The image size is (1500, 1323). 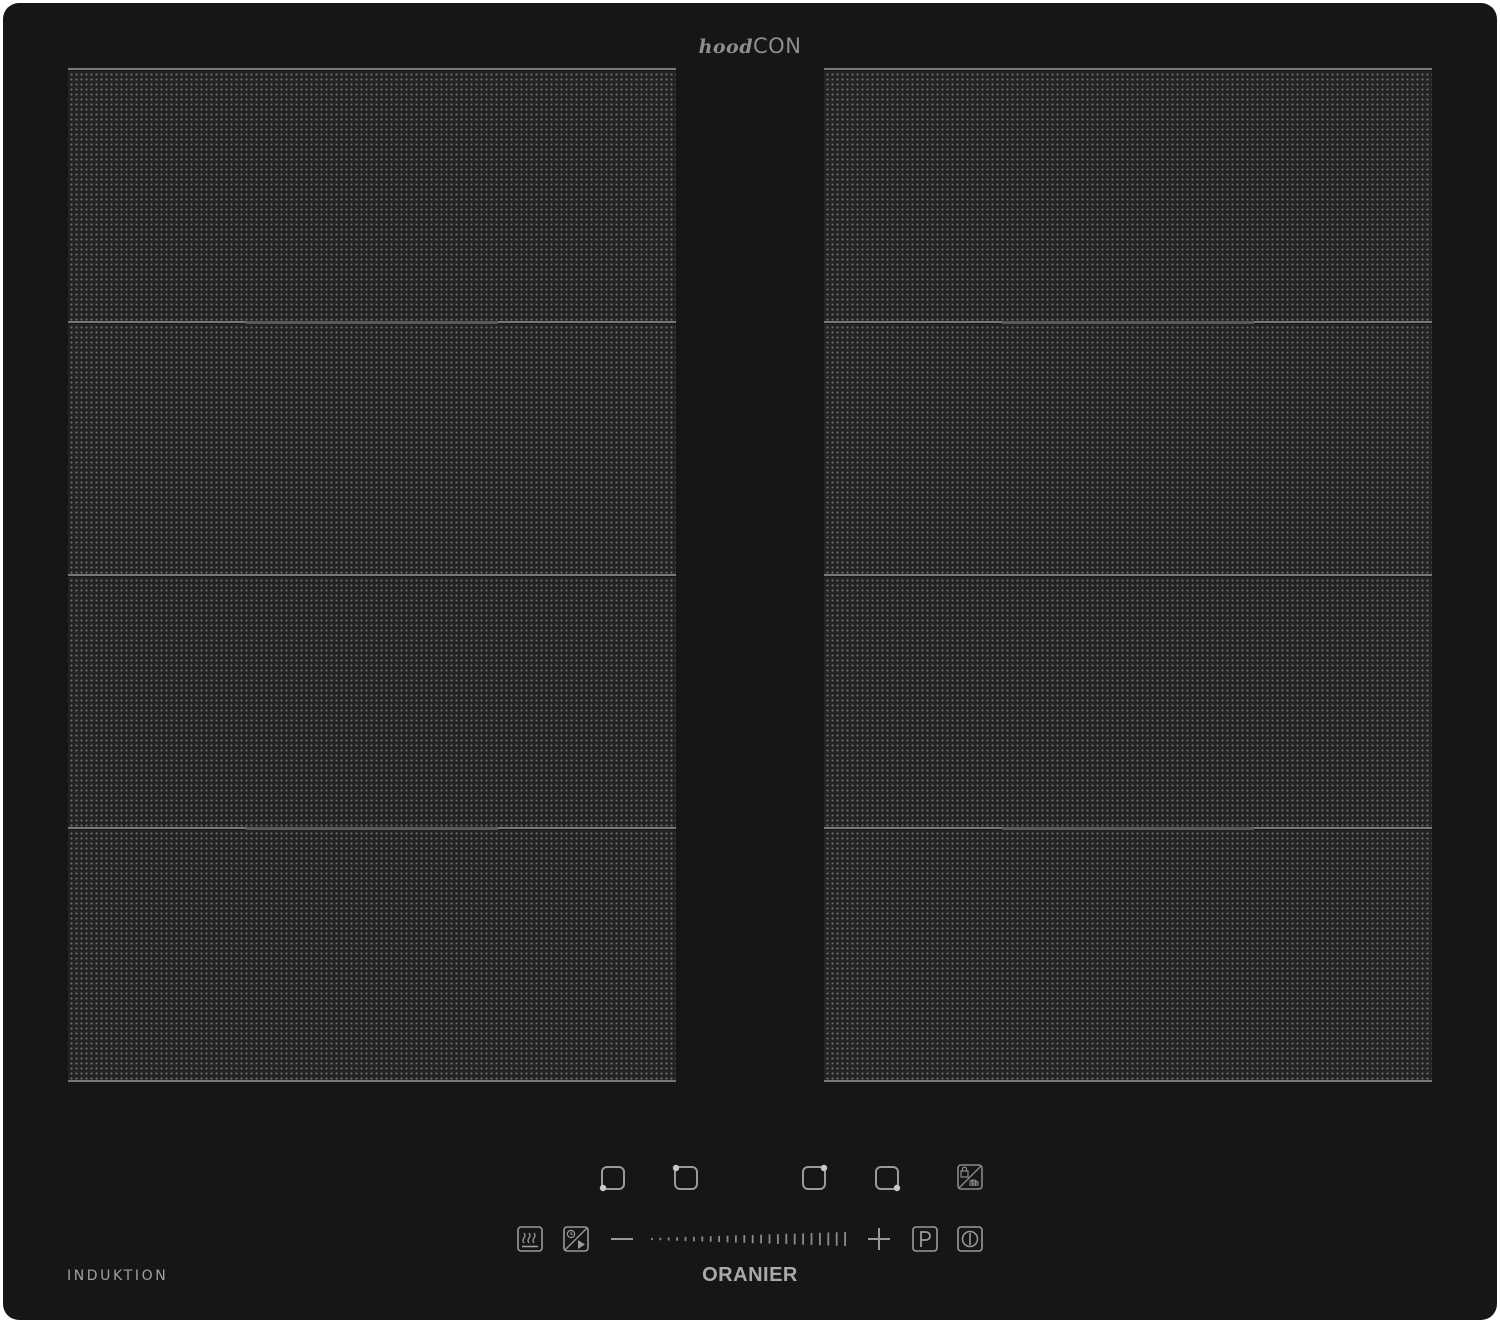 I want to click on minus-icon, so click(x=622, y=1239).